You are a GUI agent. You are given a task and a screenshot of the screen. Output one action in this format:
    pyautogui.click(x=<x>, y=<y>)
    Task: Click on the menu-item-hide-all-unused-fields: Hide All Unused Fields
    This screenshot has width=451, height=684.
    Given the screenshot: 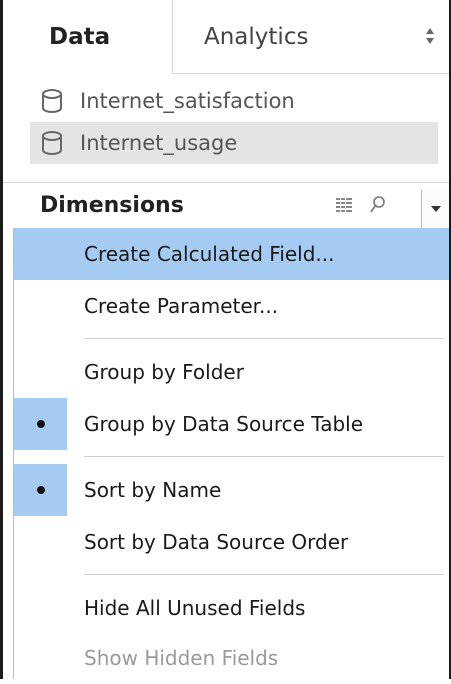 What is the action you would take?
    pyautogui.click(x=231, y=608)
    